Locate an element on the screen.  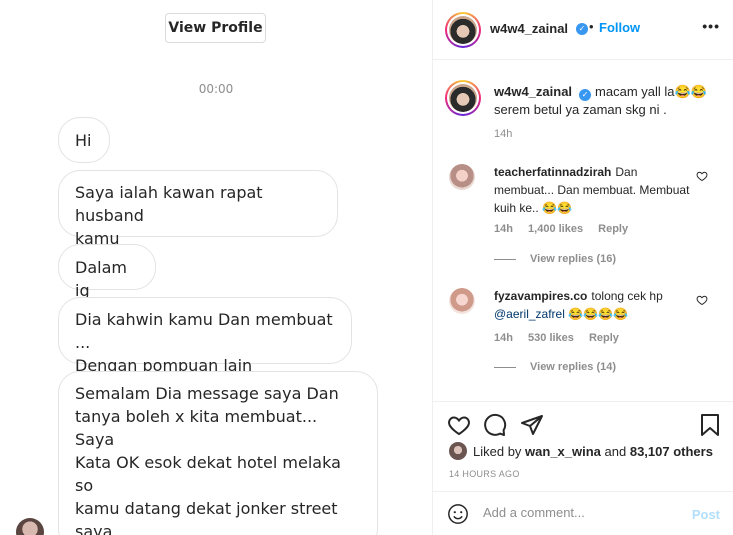
emoji-icon is located at coordinates (458, 514).